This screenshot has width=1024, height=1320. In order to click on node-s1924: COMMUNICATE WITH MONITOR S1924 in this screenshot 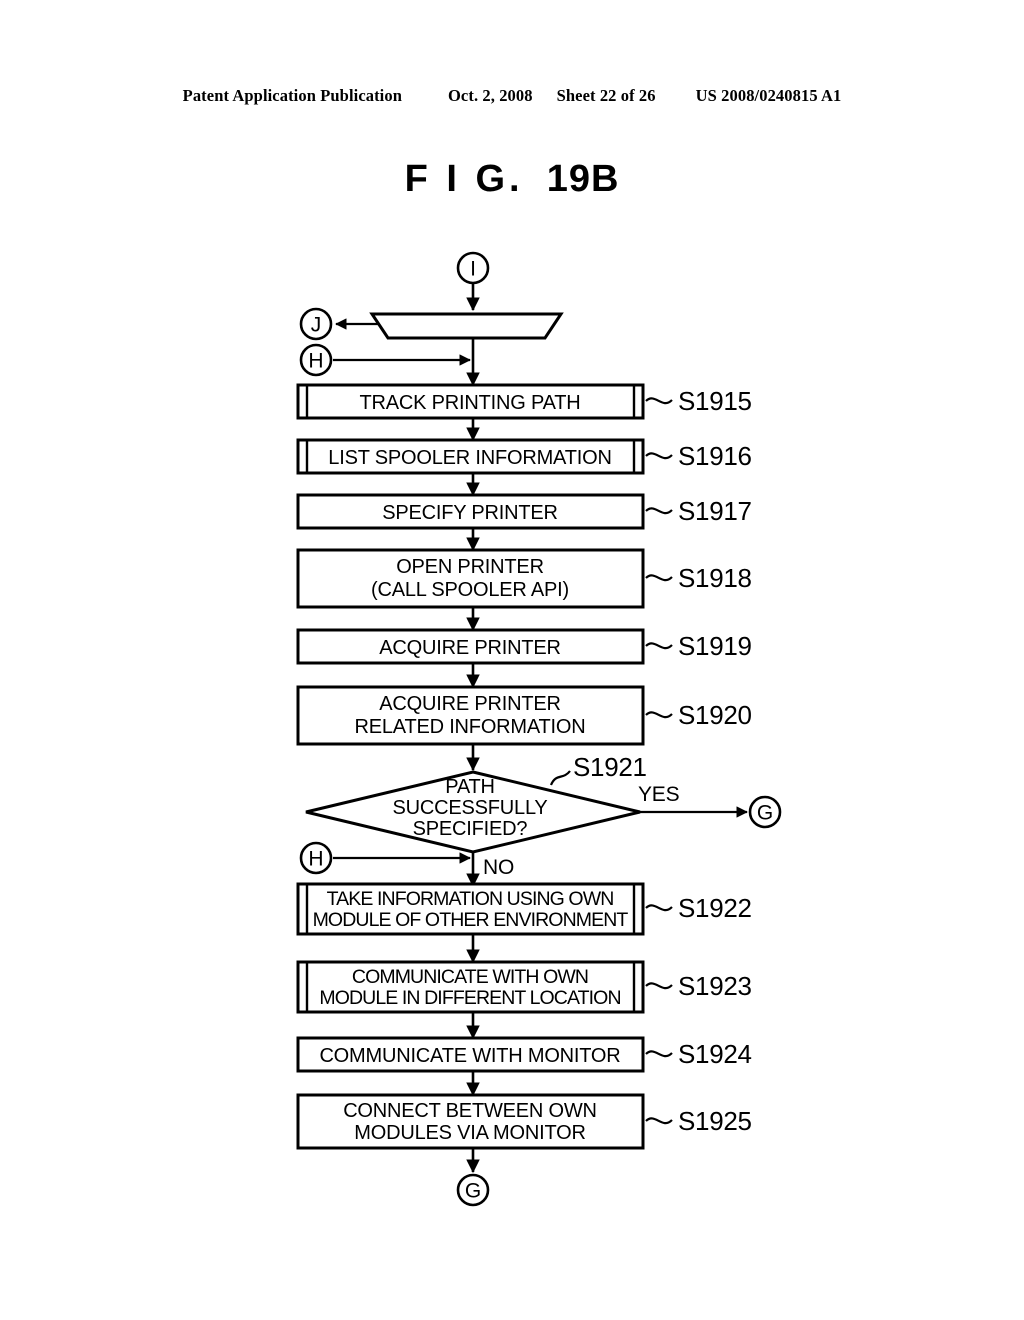, I will do `click(524, 1054)`.